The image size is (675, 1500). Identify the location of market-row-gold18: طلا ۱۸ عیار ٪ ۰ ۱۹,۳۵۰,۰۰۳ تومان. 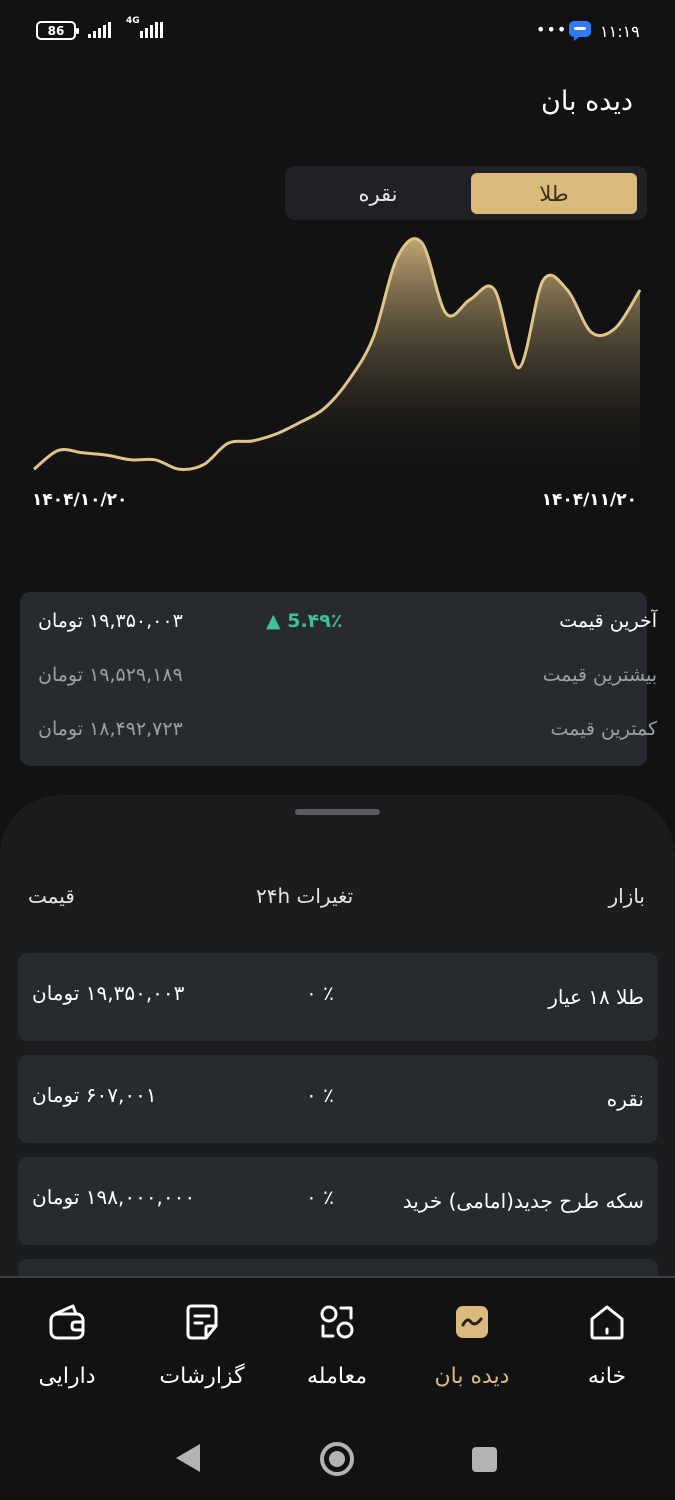
(338, 997).